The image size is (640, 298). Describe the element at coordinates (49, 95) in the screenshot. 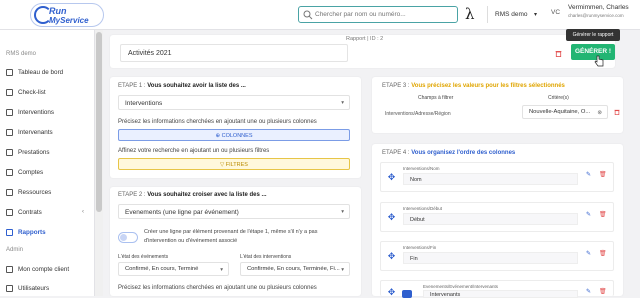

I see `sidebar-item-checklist: Check-list` at that location.